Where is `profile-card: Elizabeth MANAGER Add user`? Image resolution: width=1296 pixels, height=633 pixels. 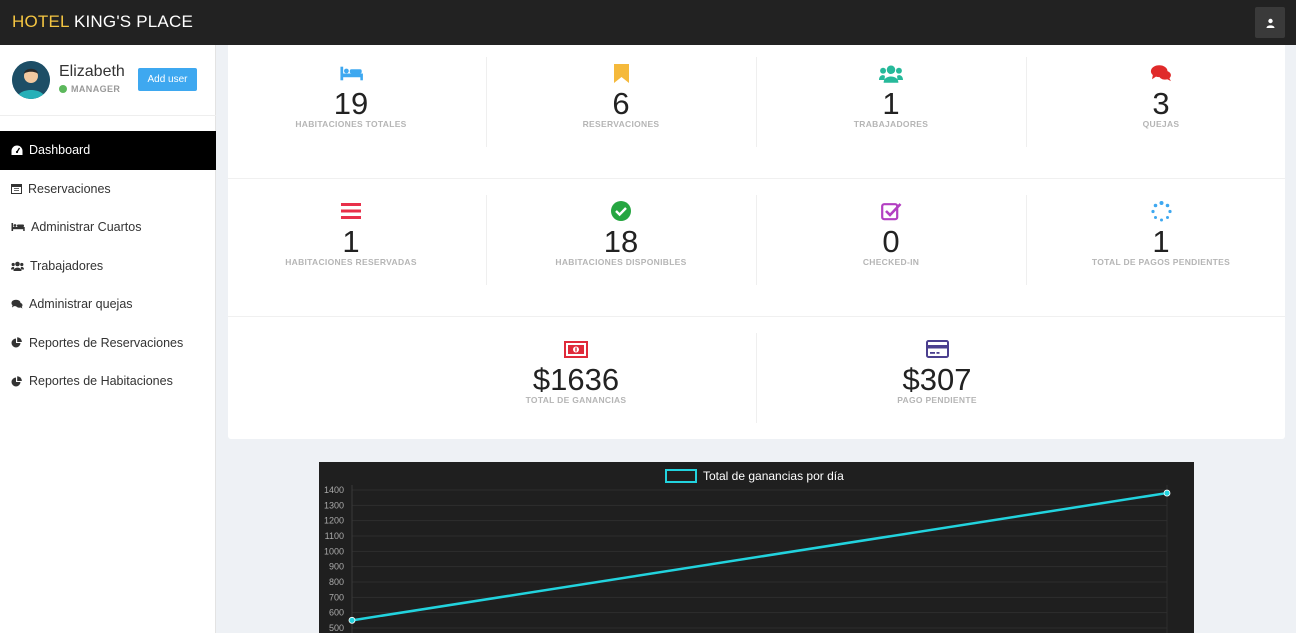 profile-card: Elizabeth MANAGER Add user is located at coordinates (108, 80).